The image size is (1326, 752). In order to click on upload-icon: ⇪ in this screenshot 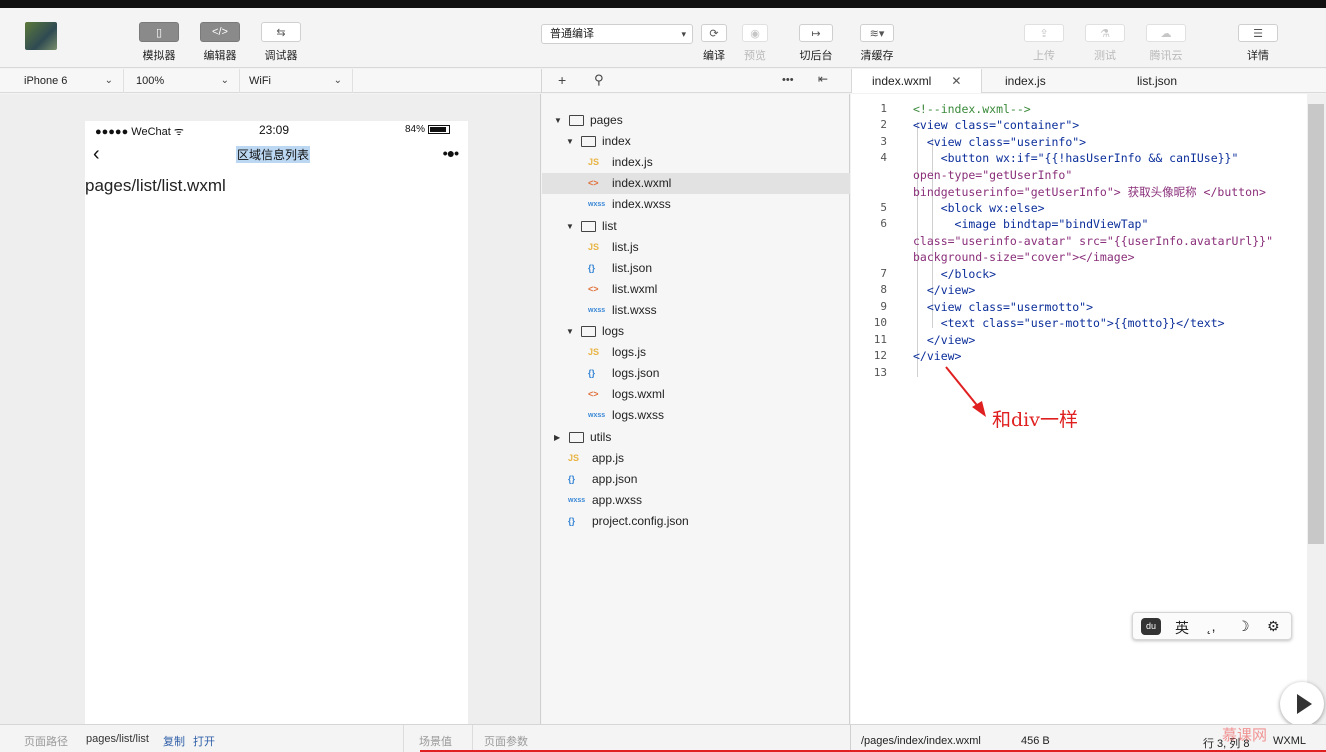, I will do `click(1044, 33)`.